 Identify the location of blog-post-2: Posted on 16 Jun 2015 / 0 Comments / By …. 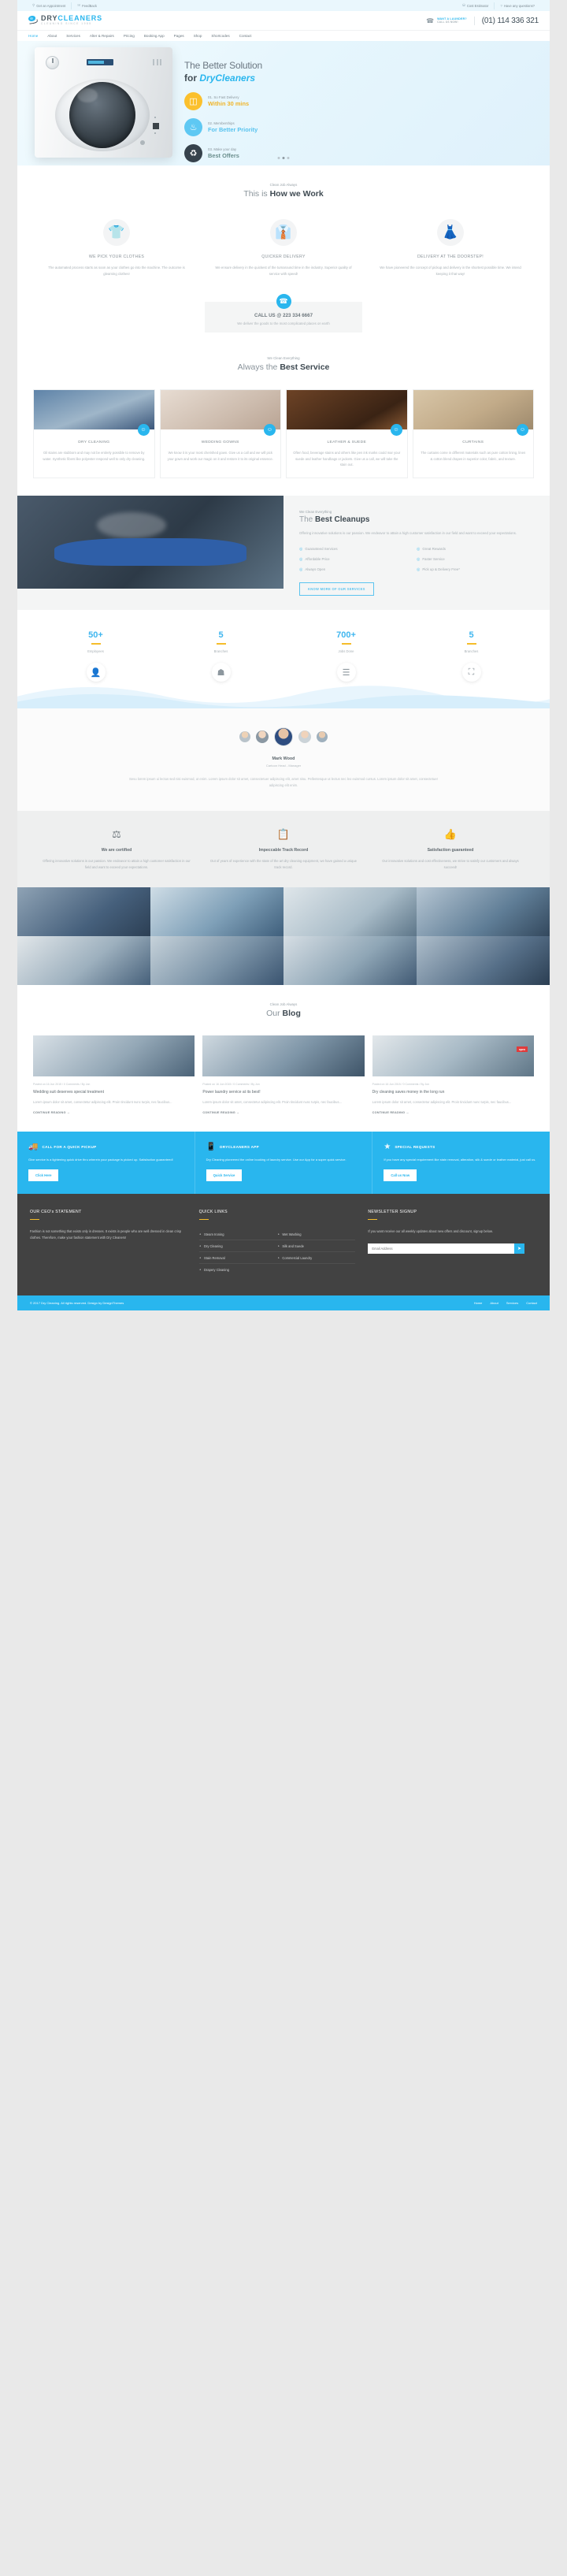
(283, 1074).